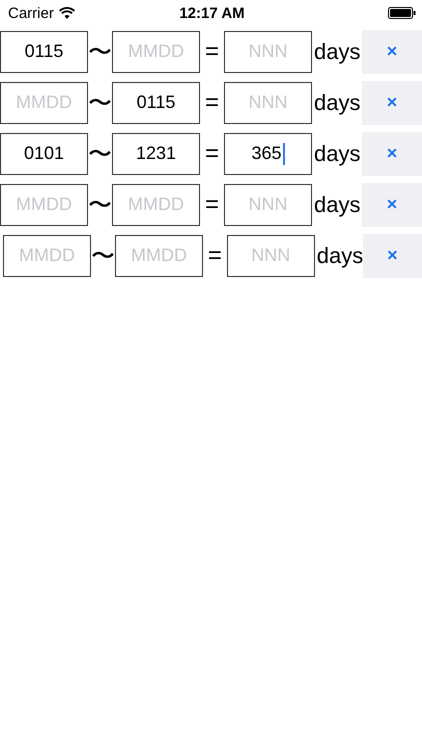 Image resolution: width=422 pixels, height=750 pixels. I want to click on battery-icon, so click(402, 13).